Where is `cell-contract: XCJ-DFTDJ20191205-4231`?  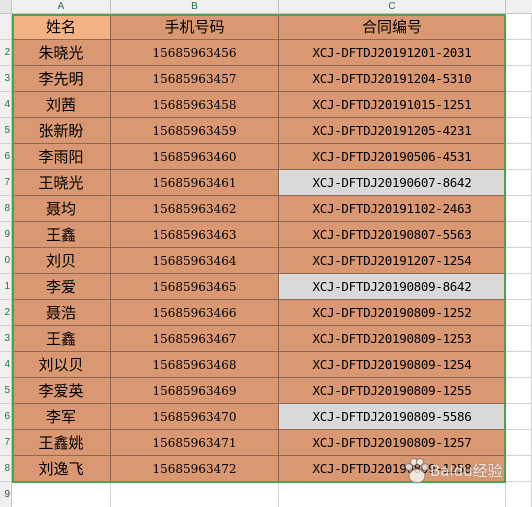
cell-contract: XCJ-DFTDJ20191205-4231 is located at coordinates (392, 131).